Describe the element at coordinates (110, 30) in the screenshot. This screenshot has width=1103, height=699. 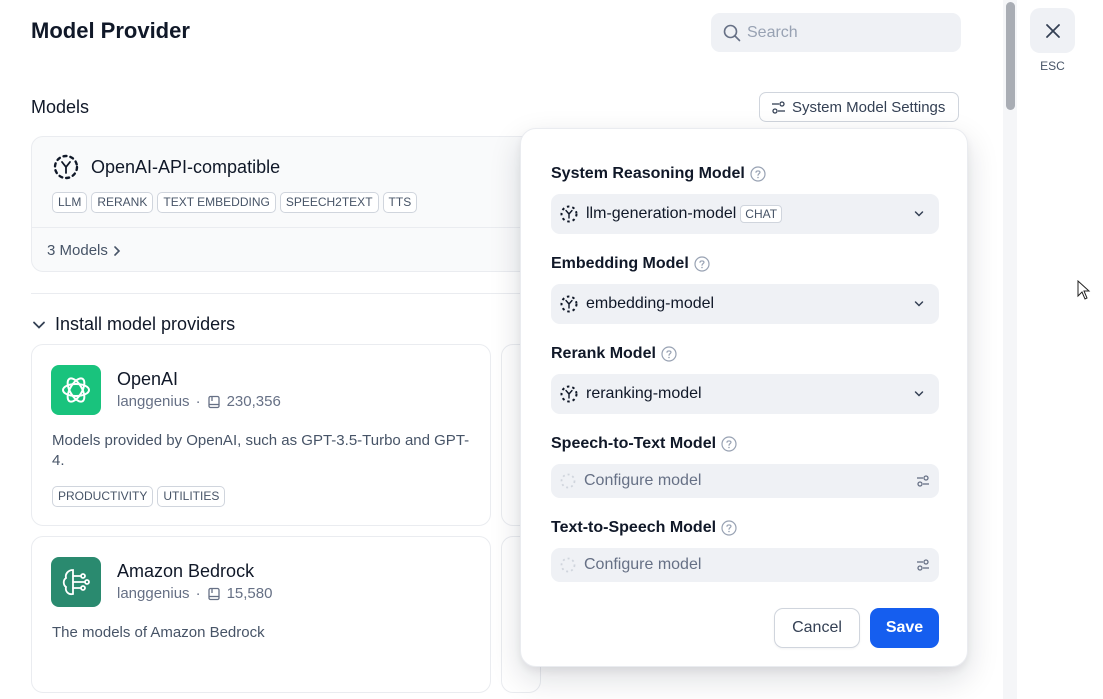
I see `page-title: Model Provider` at that location.